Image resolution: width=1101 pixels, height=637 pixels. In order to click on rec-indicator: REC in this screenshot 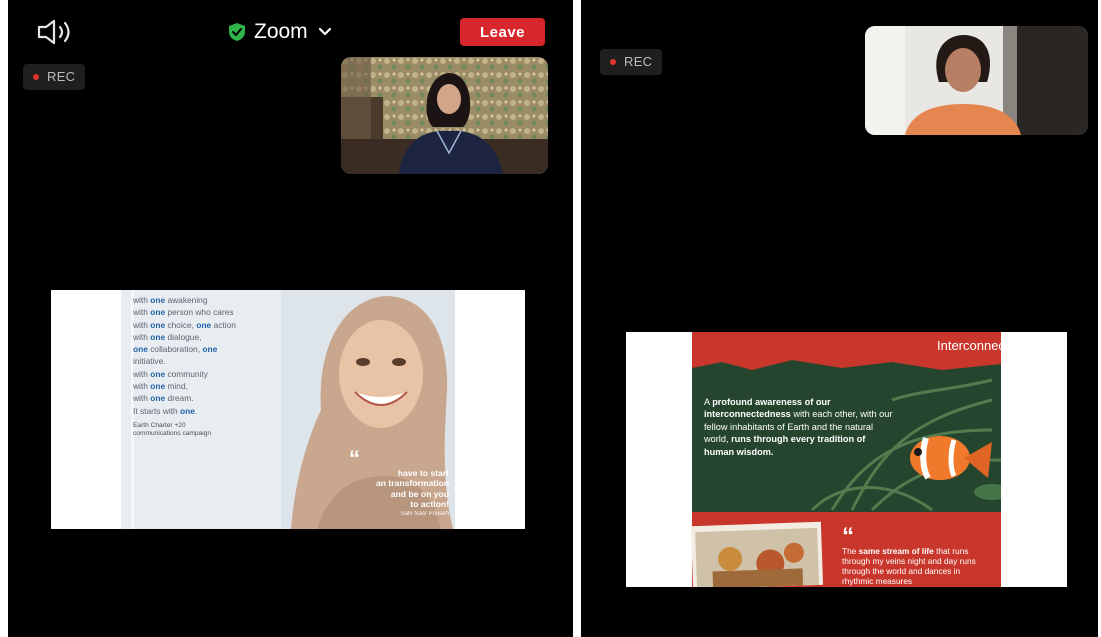, I will do `click(54, 77)`.